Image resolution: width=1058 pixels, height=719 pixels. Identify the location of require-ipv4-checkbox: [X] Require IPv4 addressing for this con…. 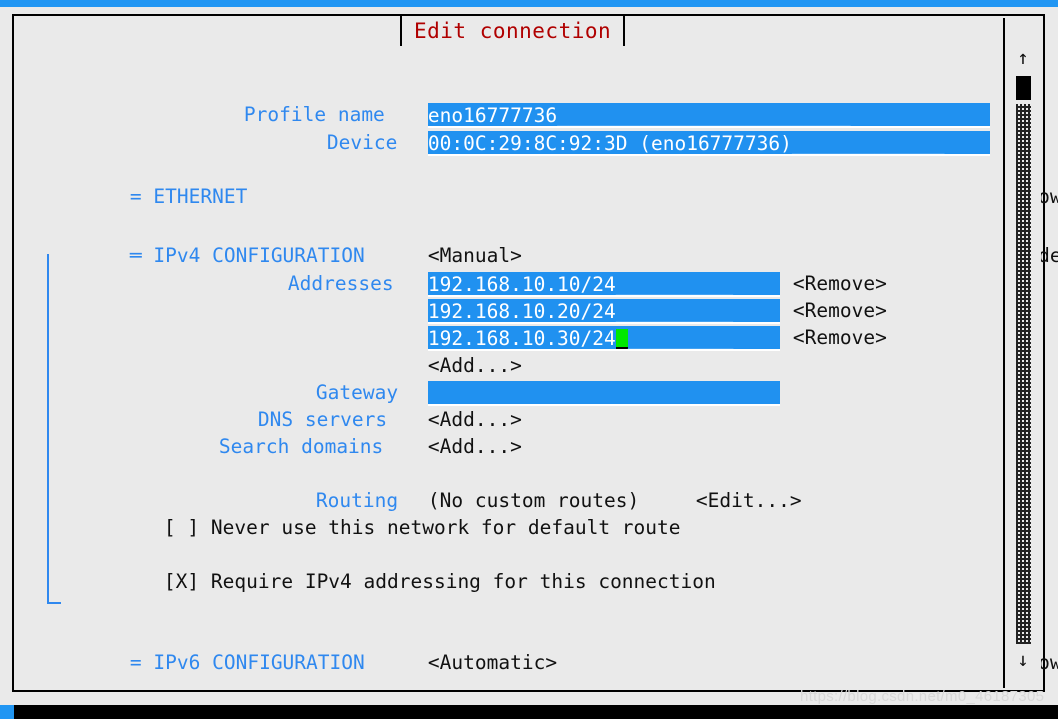
(393, 567).